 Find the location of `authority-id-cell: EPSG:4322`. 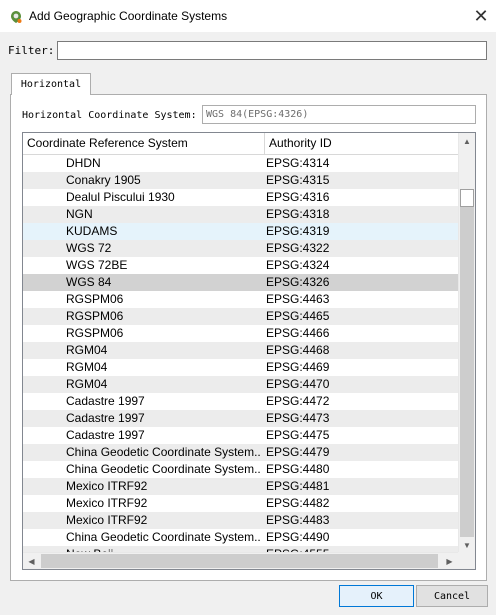

authority-id-cell: EPSG:4322 is located at coordinates (298, 248).